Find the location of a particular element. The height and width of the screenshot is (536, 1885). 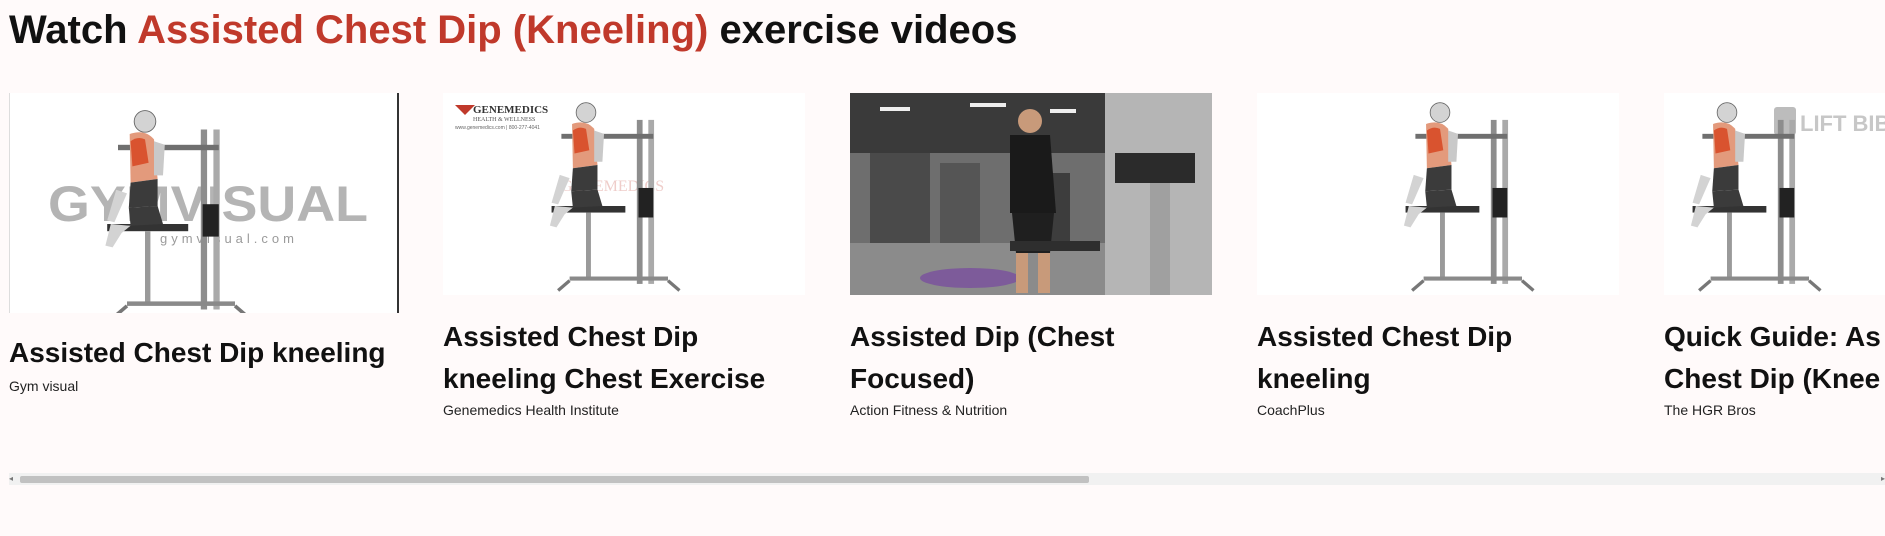

svg-text: LIFT BIB is located at coordinates (1842, 123).